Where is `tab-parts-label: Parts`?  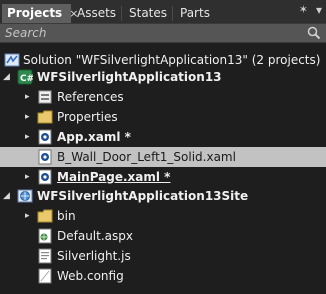
tab-parts-label: Parts is located at coordinates (195, 13).